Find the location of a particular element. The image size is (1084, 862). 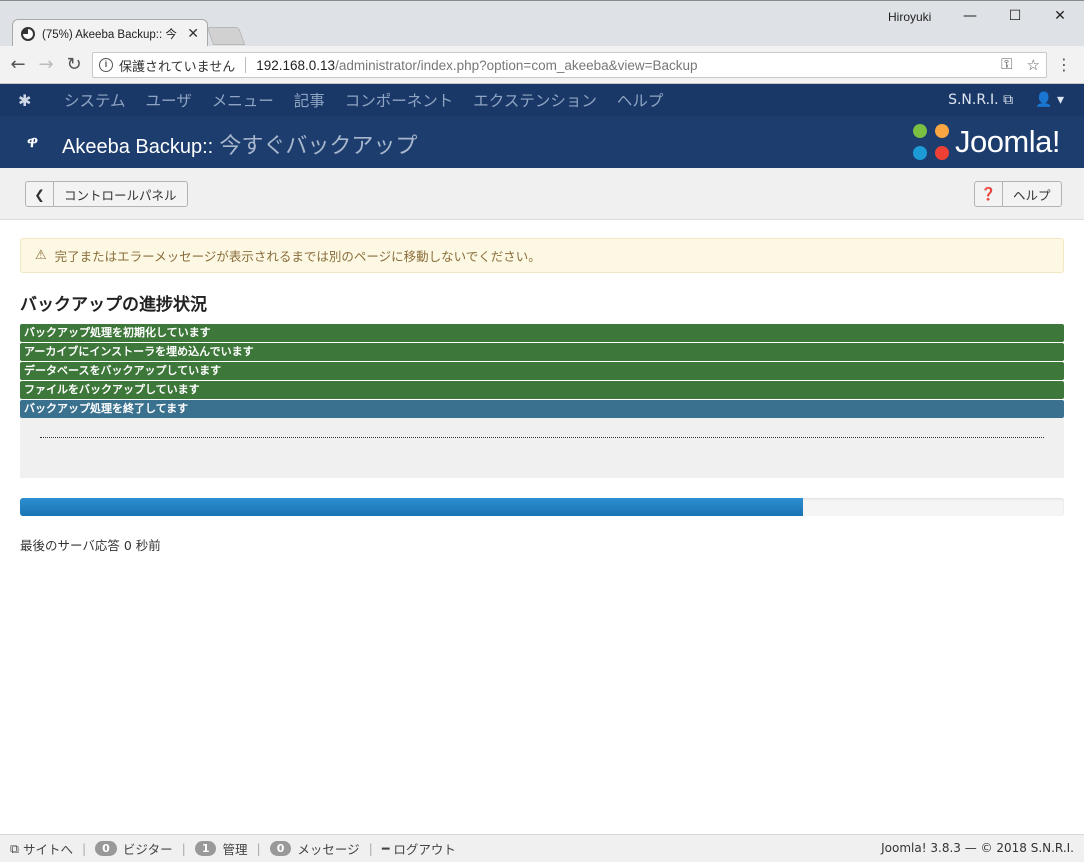

admins-count-badge: 1 is located at coordinates (205, 848).